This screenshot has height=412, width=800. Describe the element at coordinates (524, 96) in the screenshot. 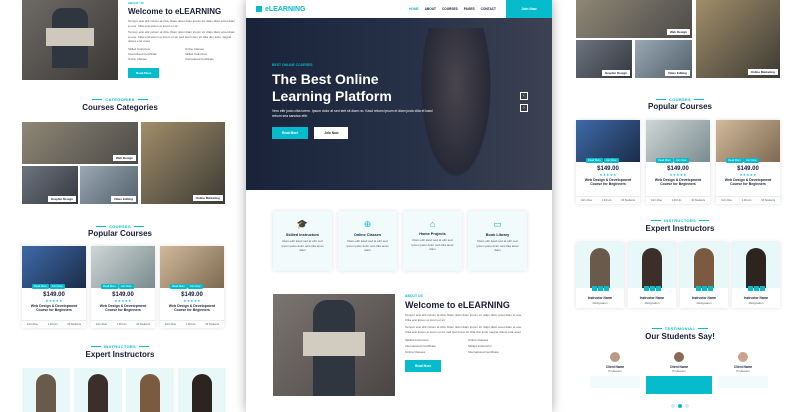

I see `carousel-prev-icon: ‹` at that location.